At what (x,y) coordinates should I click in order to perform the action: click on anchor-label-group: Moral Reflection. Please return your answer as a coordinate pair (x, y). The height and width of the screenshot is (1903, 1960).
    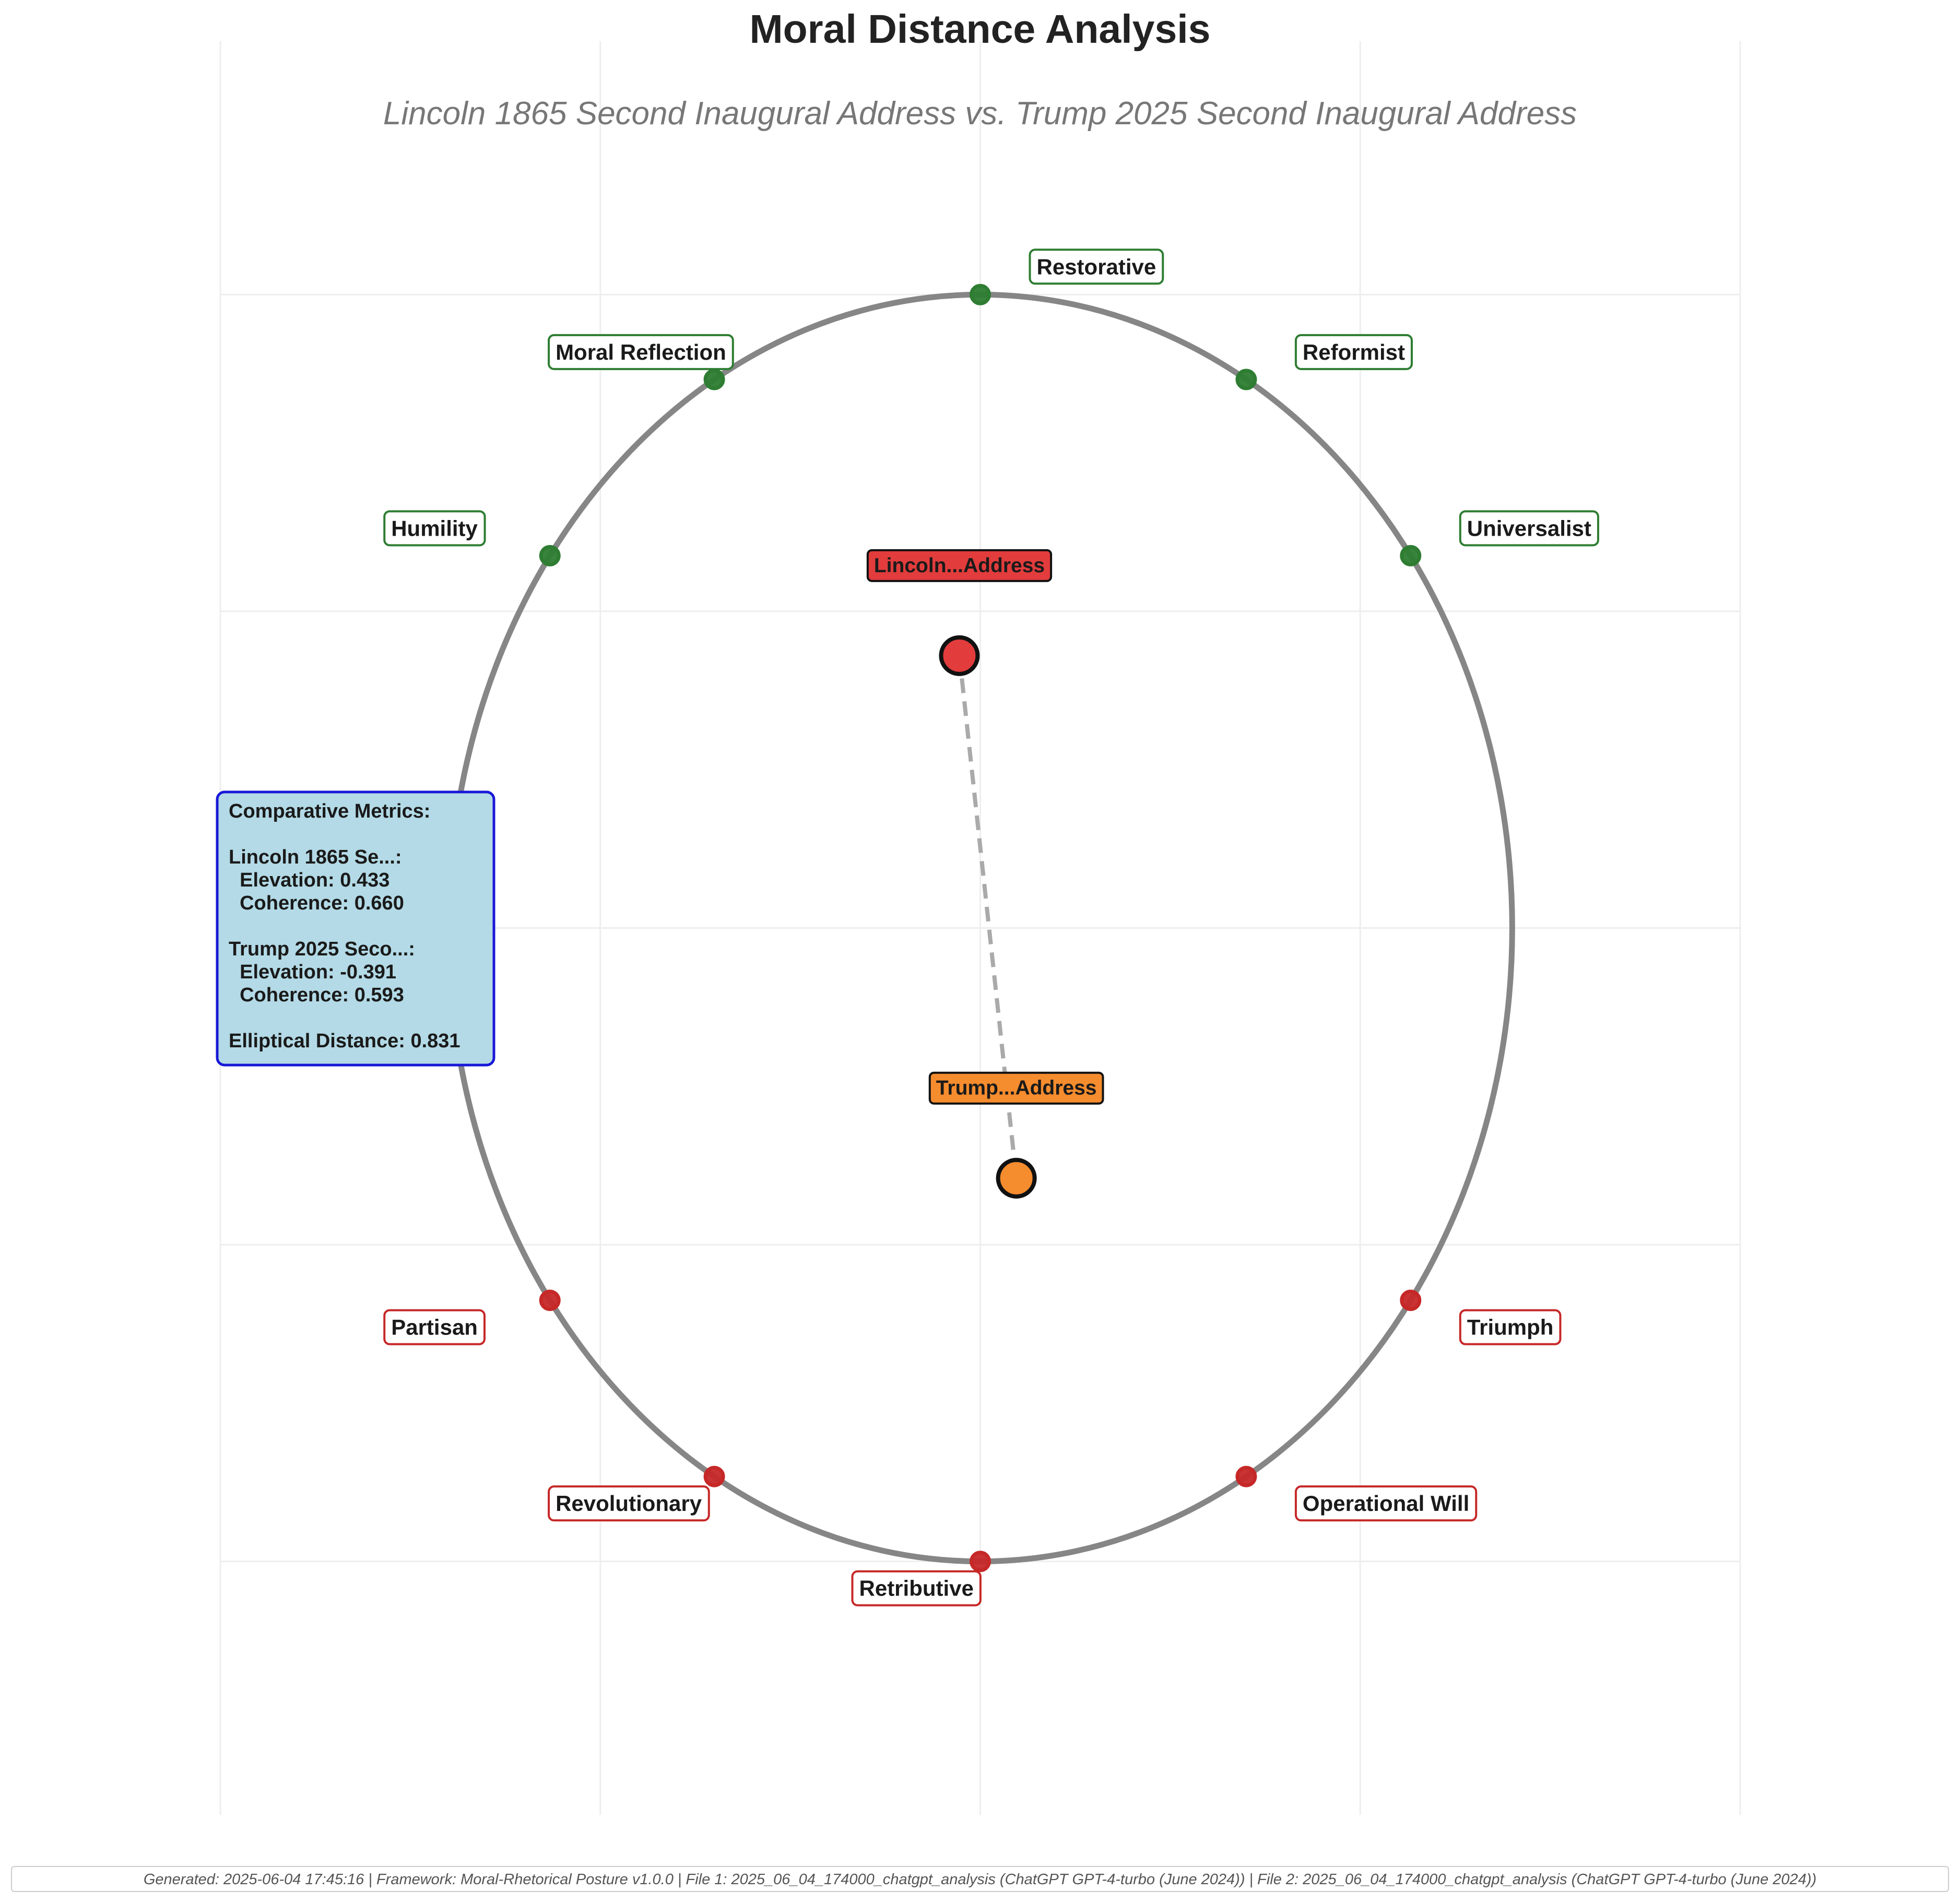
    Looking at the image, I should click on (641, 352).